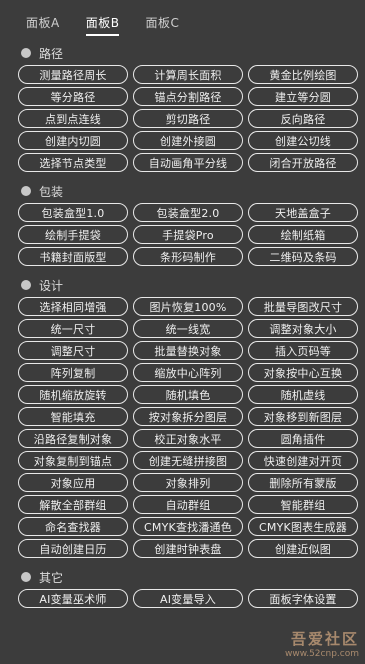  What do you see at coordinates (188, 140) in the screenshot?
I see `tool-button: 创建外接圆` at bounding box center [188, 140].